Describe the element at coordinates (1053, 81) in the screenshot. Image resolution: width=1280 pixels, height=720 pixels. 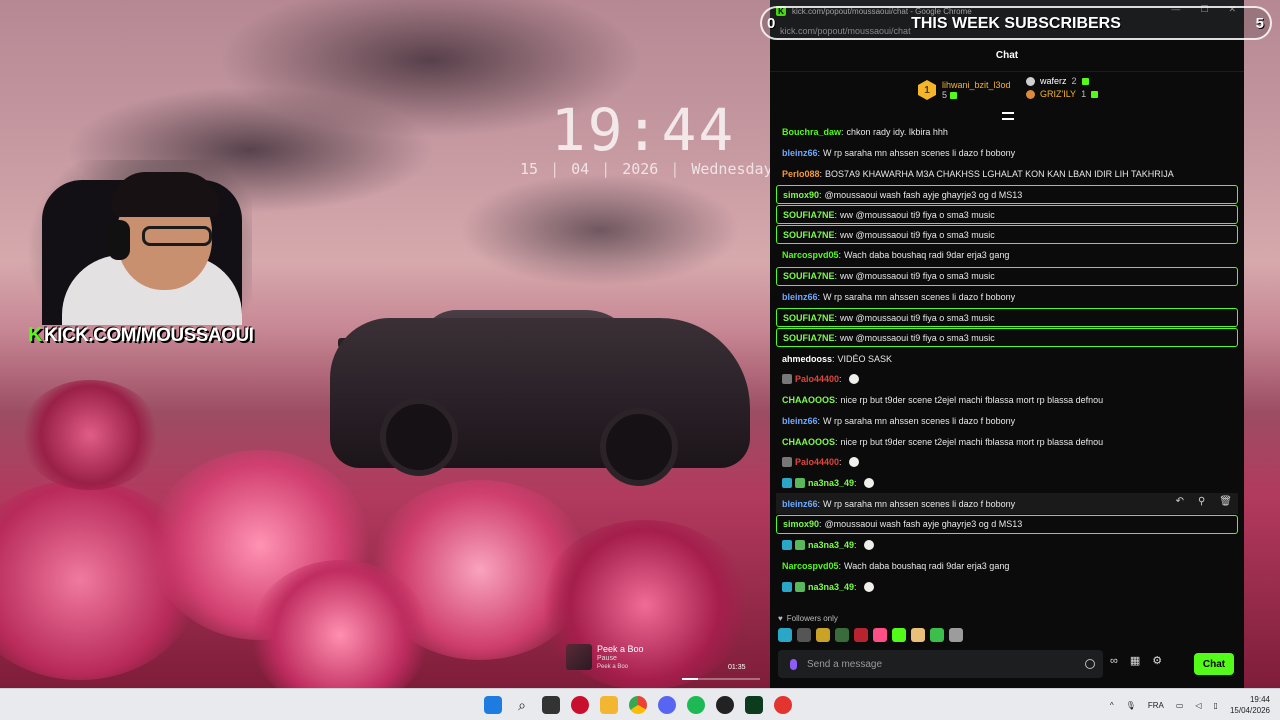
I see `leaderboard-entry-name: waferz` at that location.